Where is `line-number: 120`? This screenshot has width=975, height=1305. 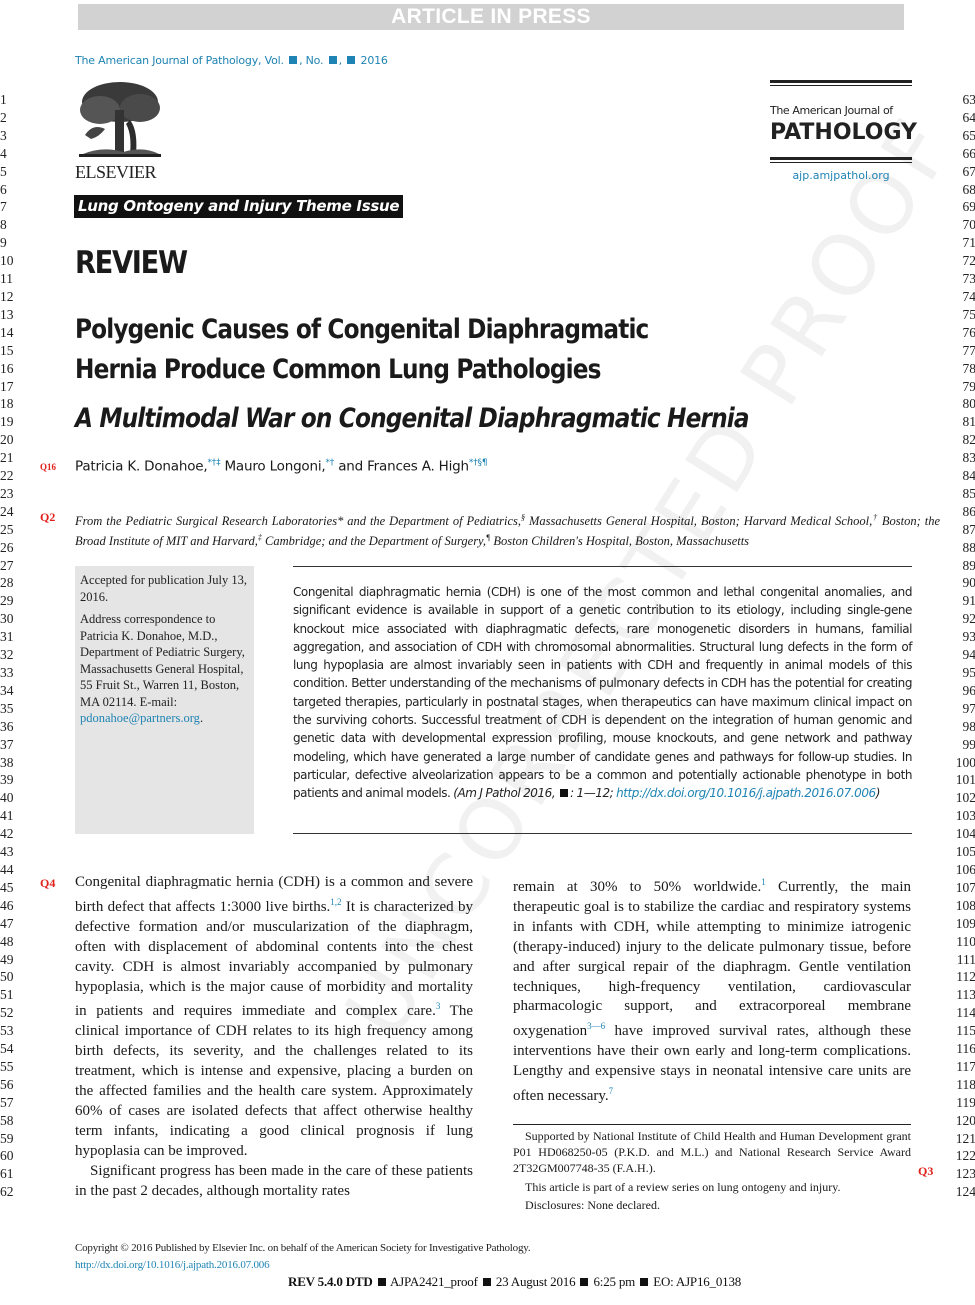
line-number: 120 is located at coordinates (965, 1120).